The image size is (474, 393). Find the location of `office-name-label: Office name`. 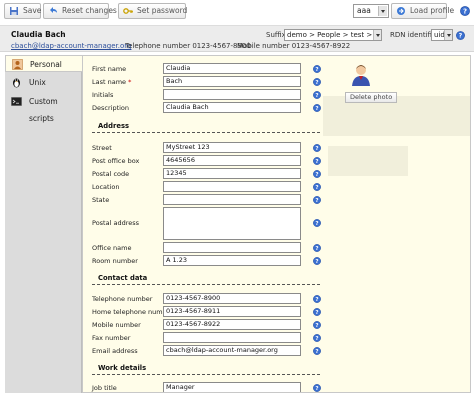

office-name-label: Office name is located at coordinates (112, 248).